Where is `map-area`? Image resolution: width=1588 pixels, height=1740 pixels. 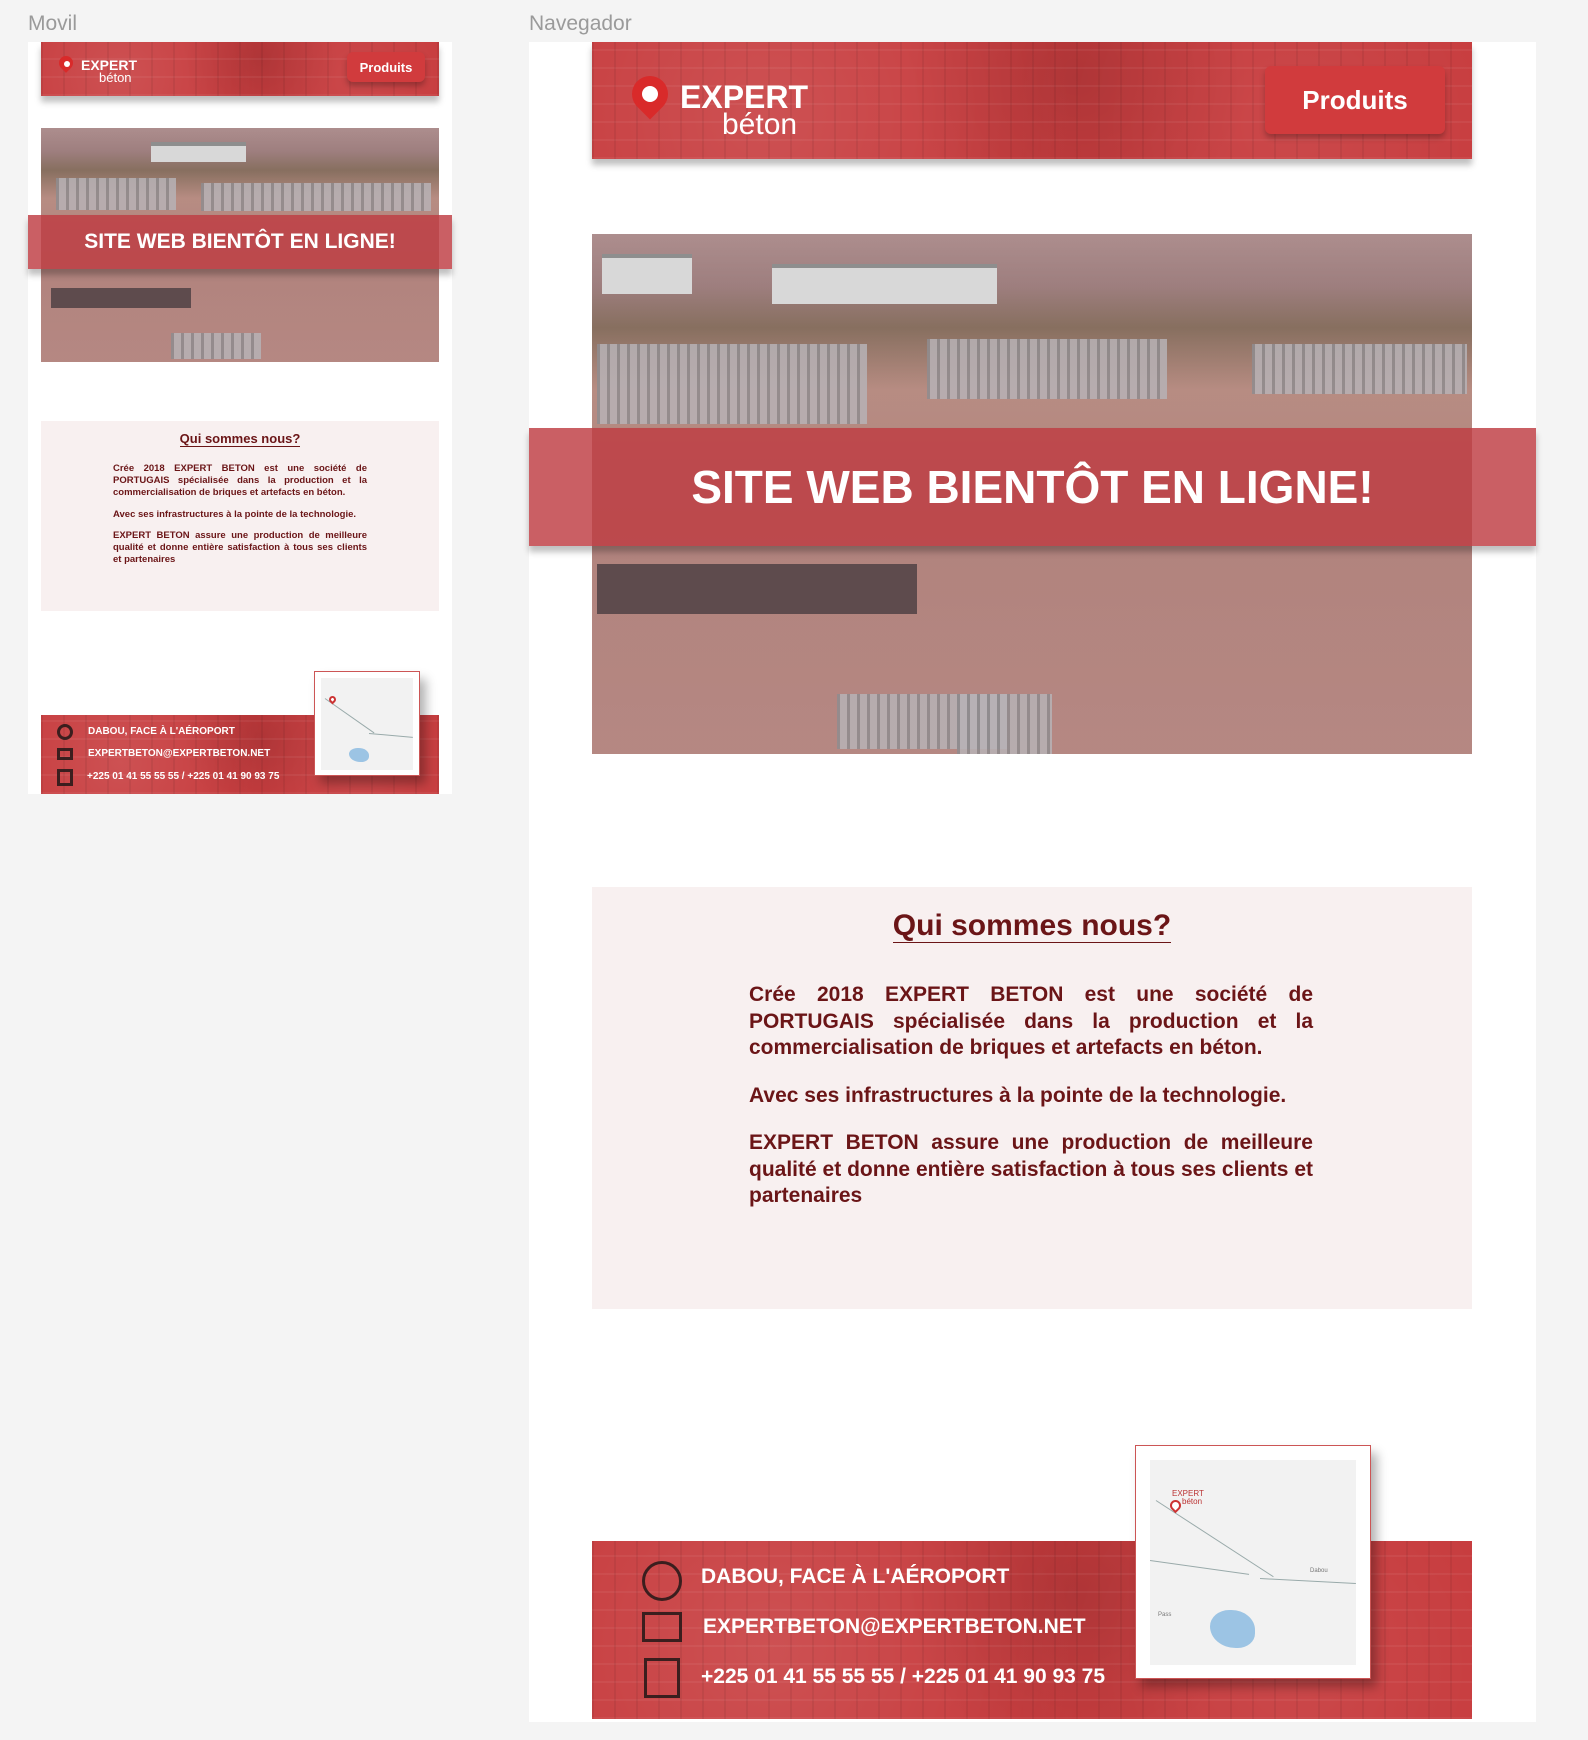
map-area is located at coordinates (367, 724).